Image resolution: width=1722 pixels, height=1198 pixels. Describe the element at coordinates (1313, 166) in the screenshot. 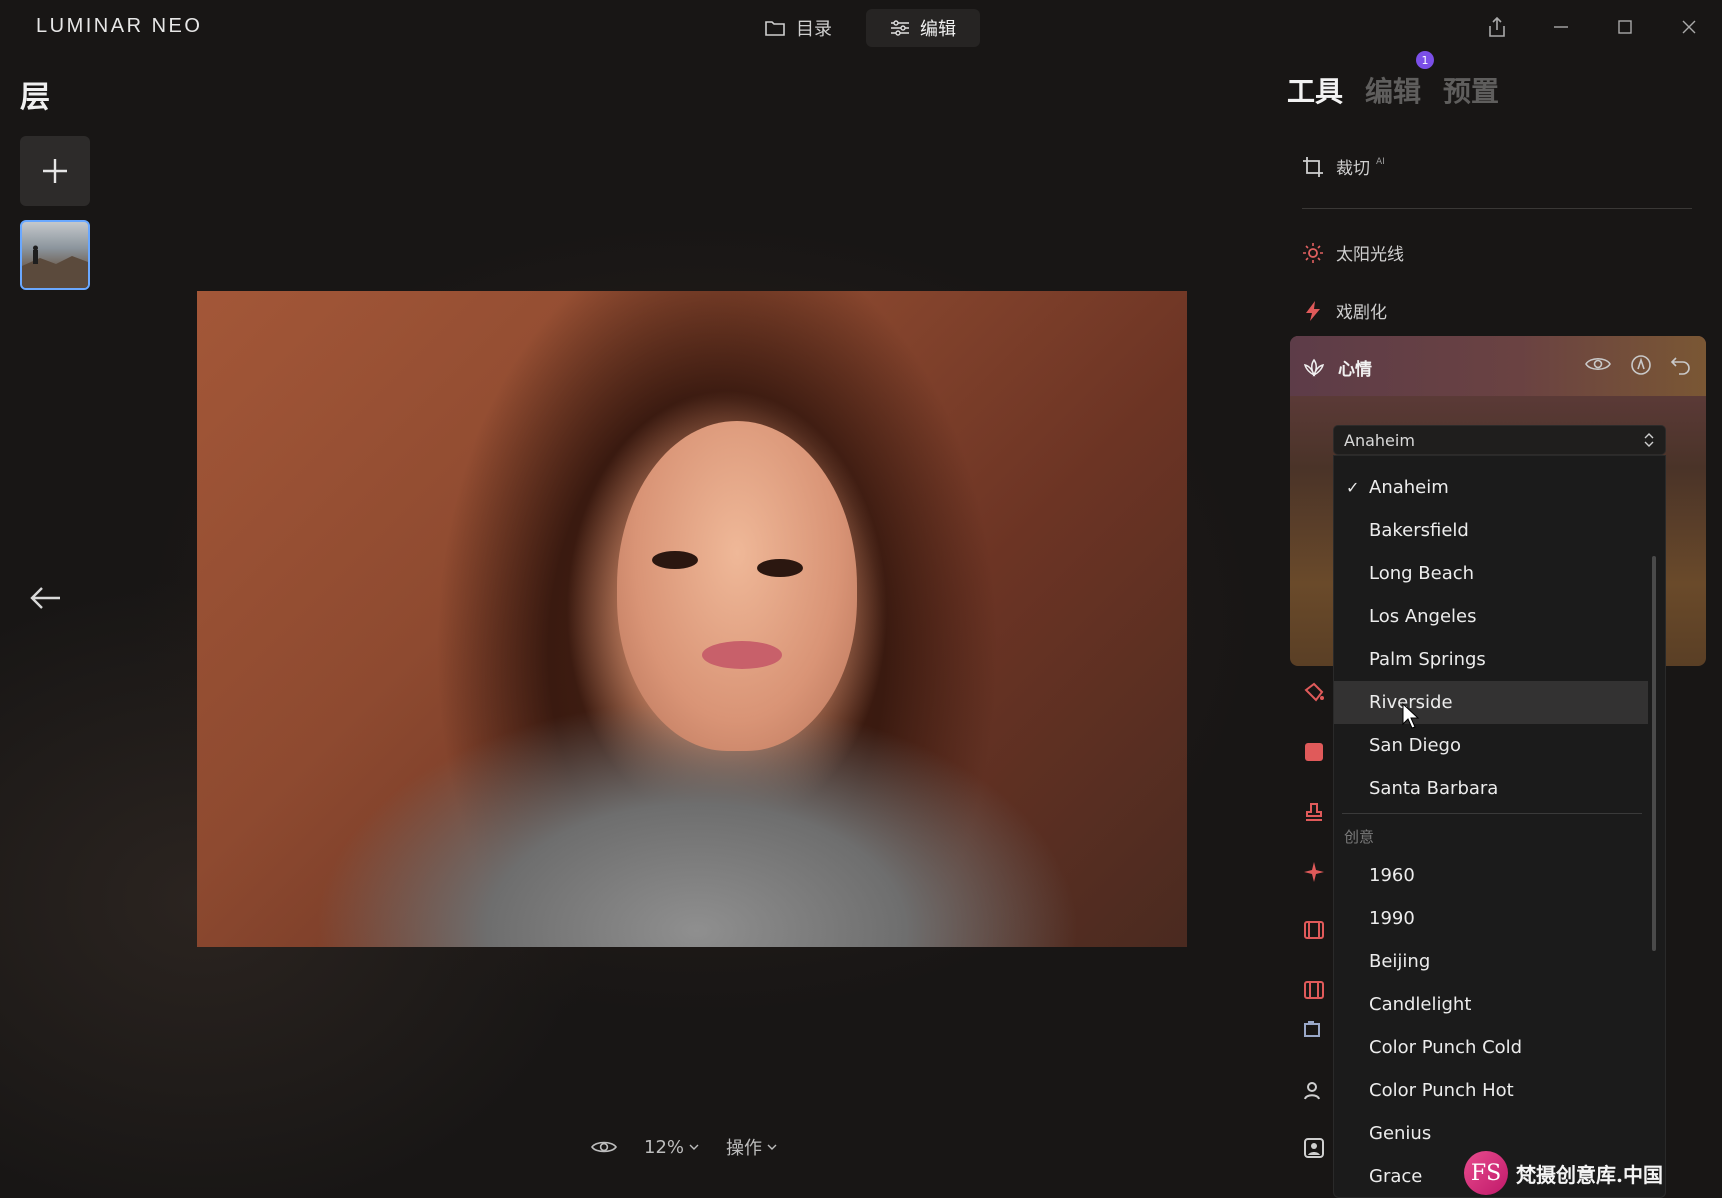

I see `crop-icon` at that location.